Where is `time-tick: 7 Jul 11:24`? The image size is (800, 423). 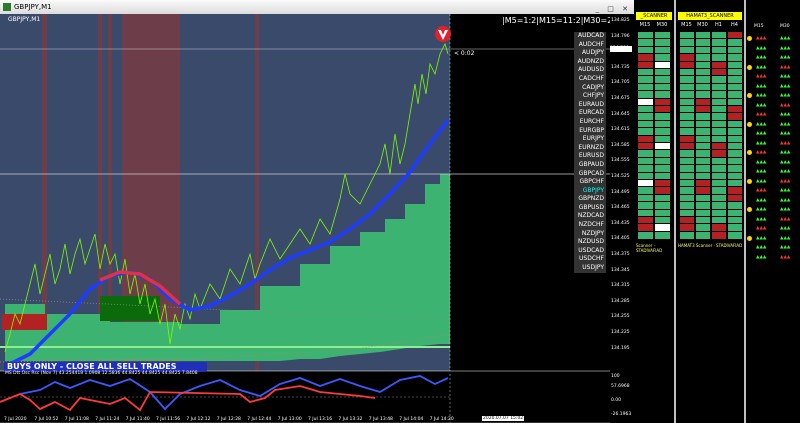 time-tick: 7 Jul 11:24 is located at coordinates (107, 419).